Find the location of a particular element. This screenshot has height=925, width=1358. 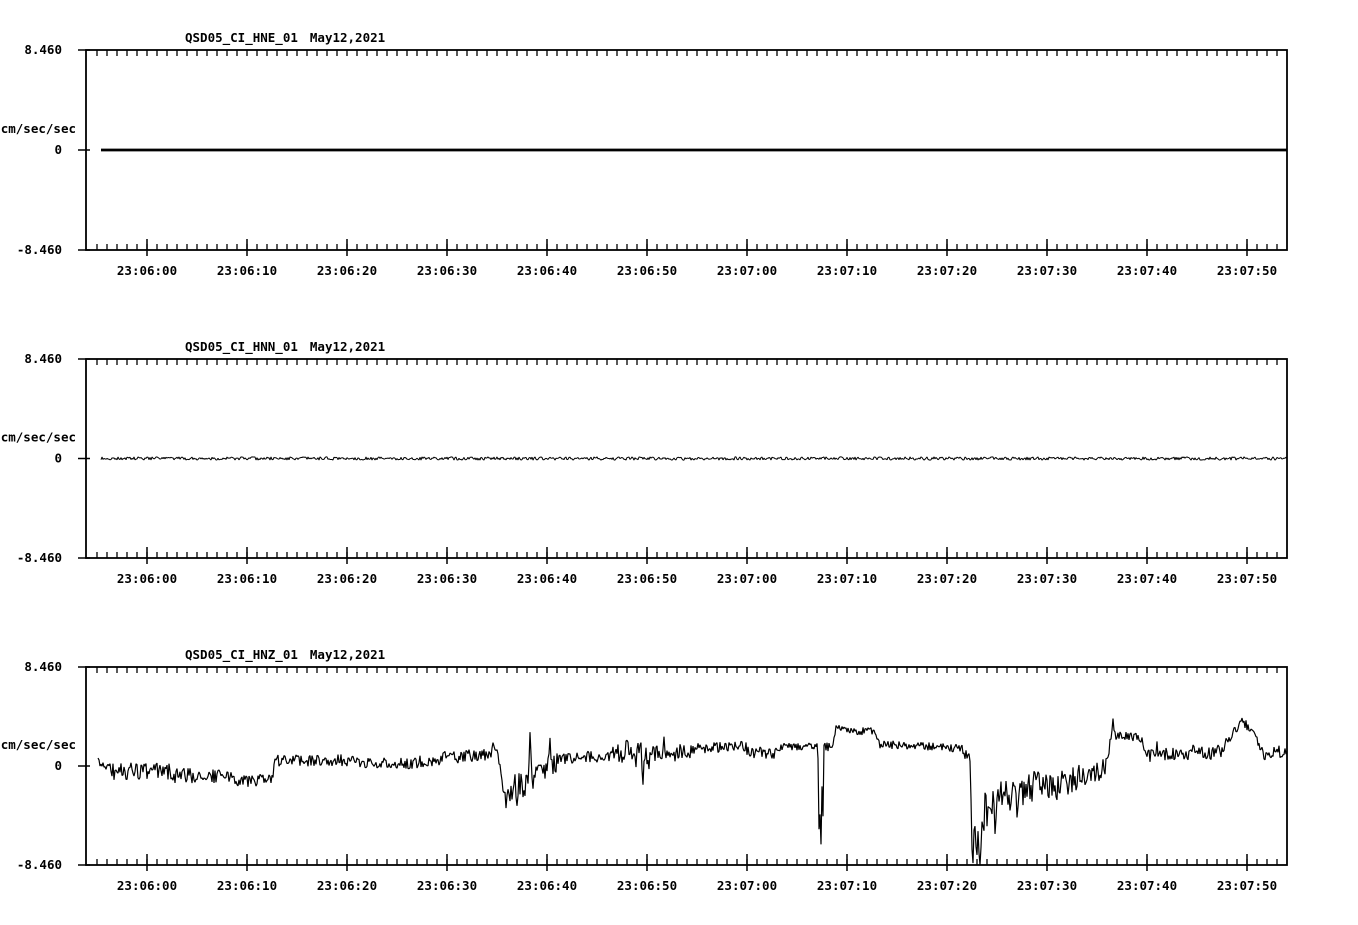

station-channel-label: QSD05_CI_HNE_01 is located at coordinates (241, 37).